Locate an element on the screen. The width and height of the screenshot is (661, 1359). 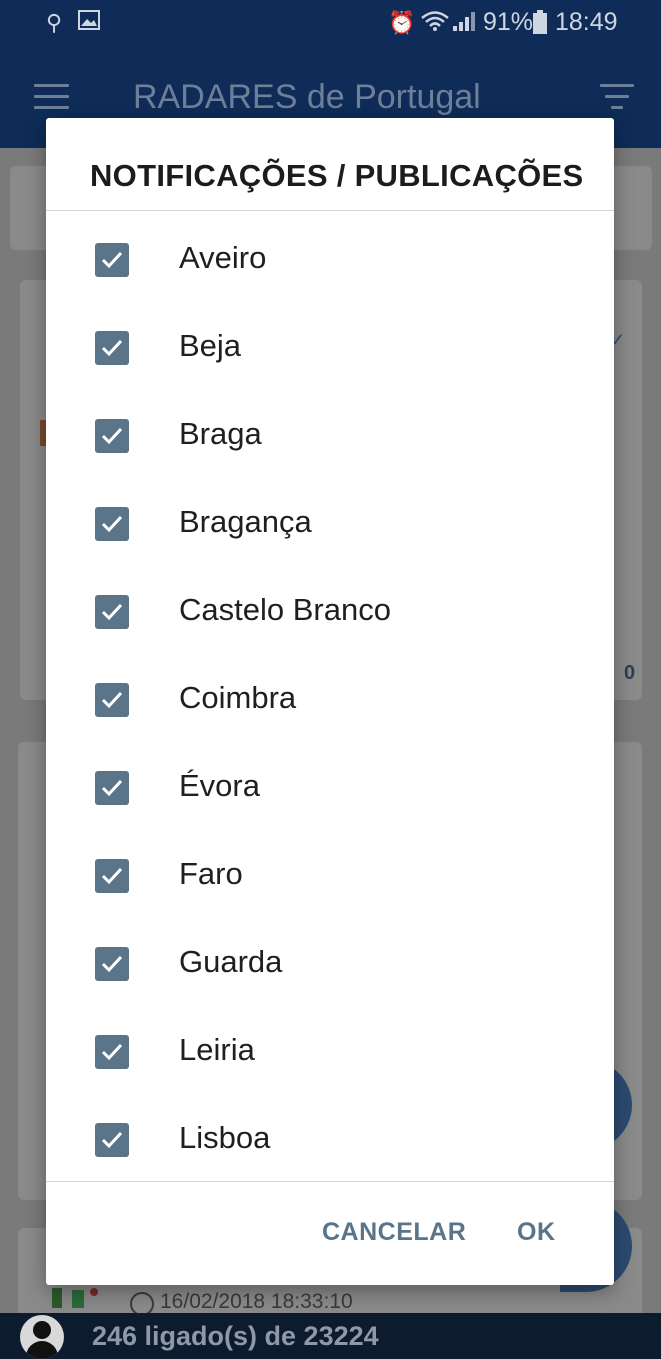
list-item: Beja is located at coordinates (330, 343).